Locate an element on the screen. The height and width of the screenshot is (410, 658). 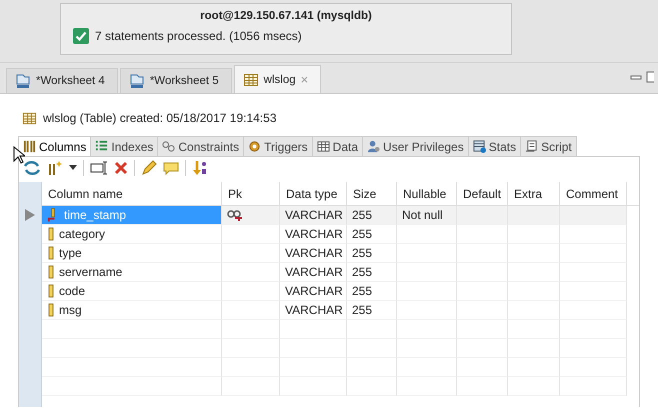
table-row: msg VARCHAR 255 is located at coordinates (340, 310).